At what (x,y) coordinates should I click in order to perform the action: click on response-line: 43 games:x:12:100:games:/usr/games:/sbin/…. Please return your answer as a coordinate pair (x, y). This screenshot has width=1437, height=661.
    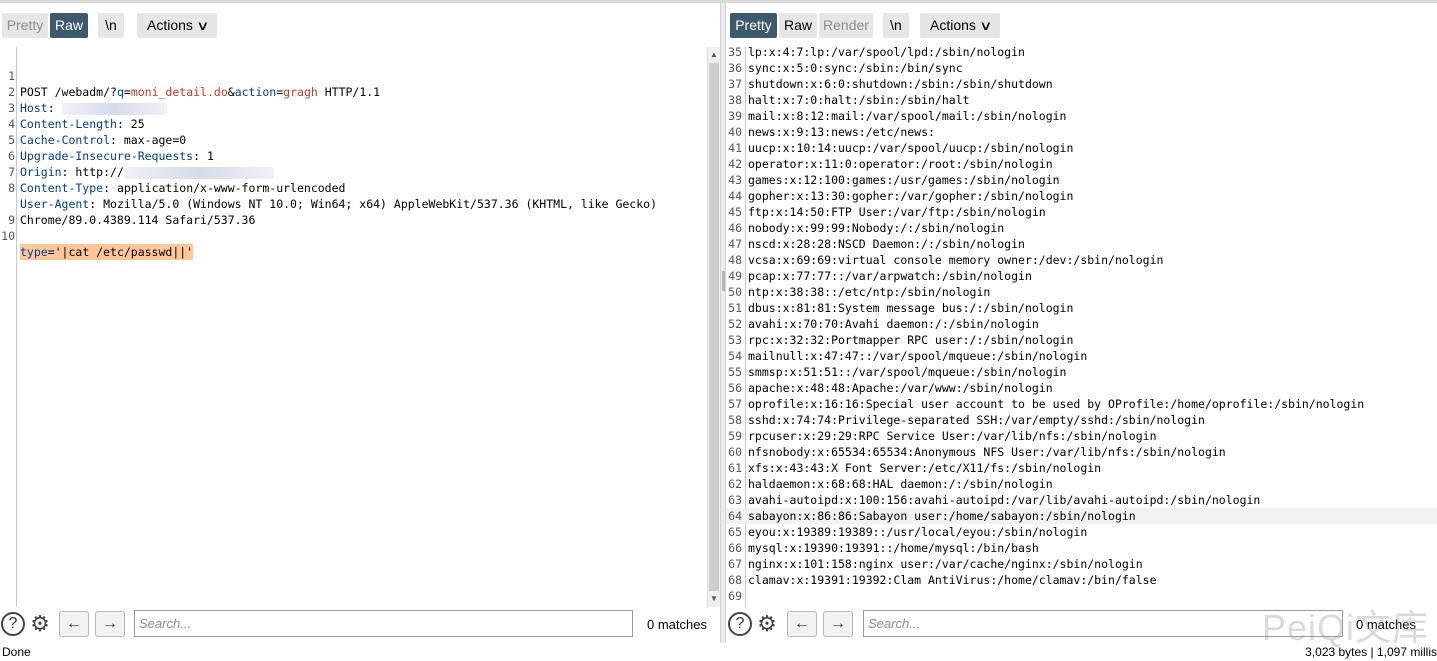
    Looking at the image, I should click on (1081, 180).